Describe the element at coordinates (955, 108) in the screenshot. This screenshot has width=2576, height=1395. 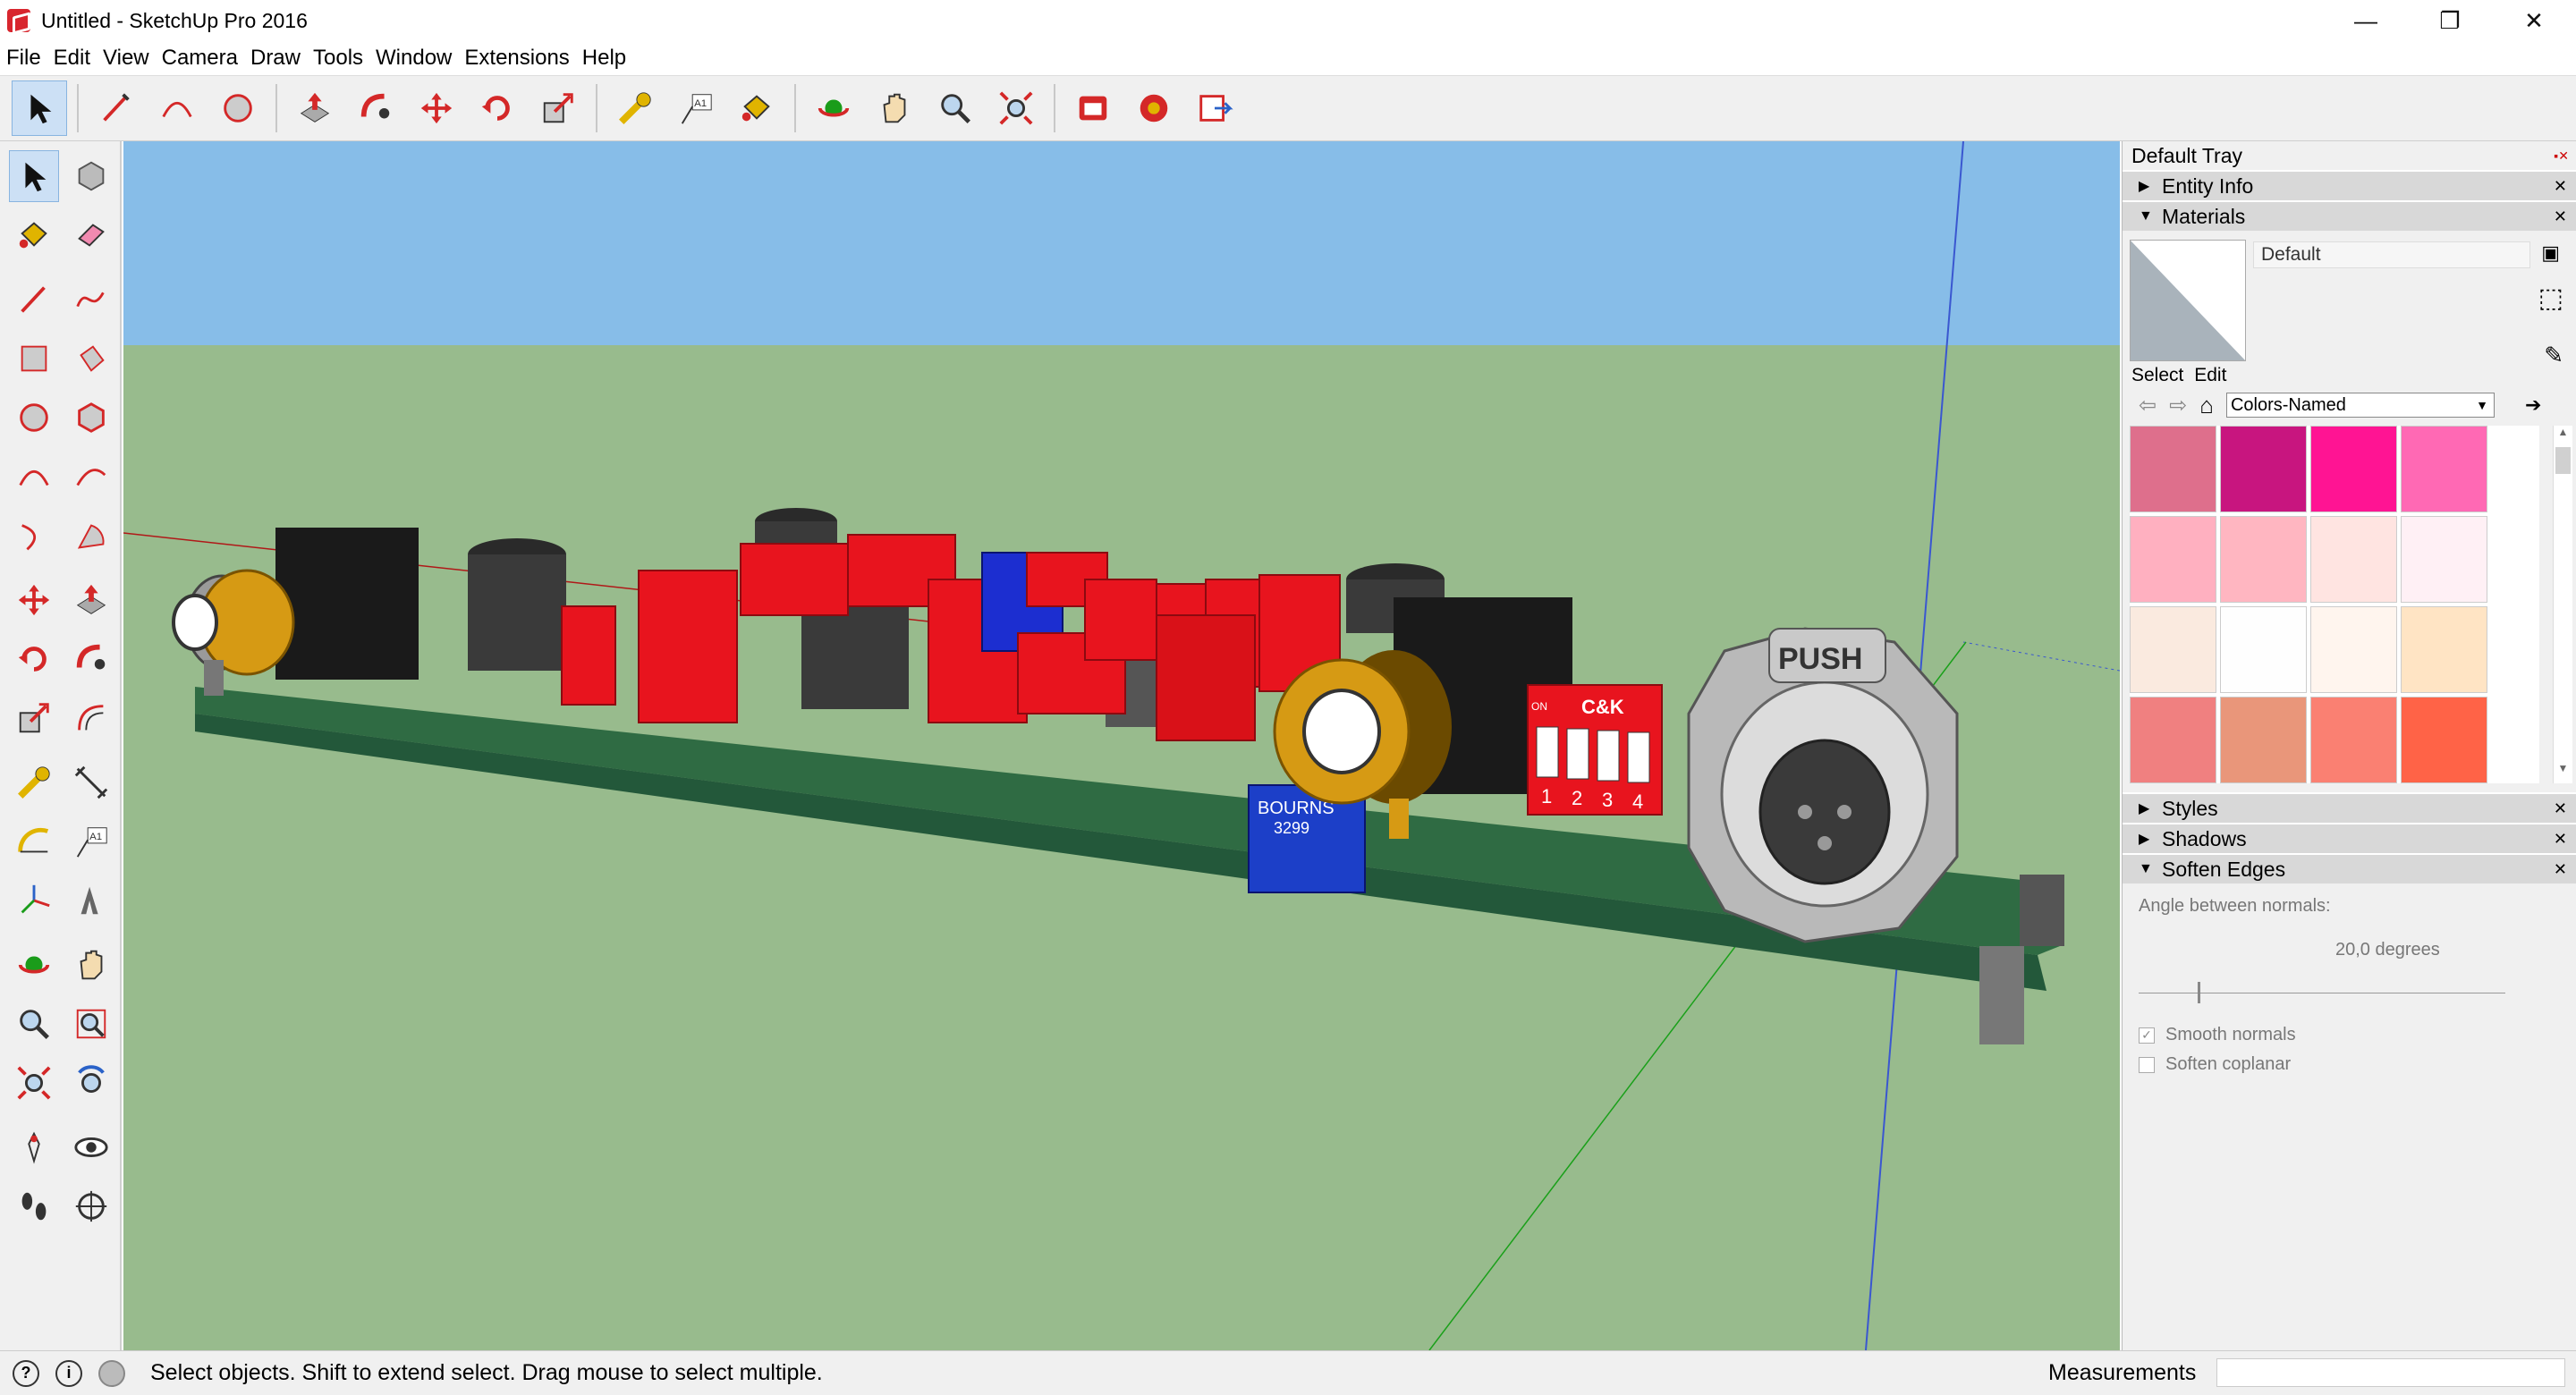
I see `zoom-button` at that location.